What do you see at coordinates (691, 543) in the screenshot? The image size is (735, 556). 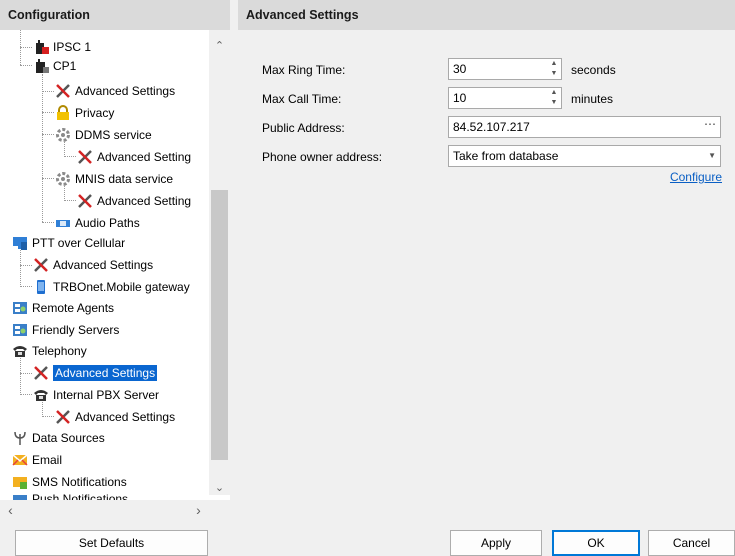 I see `cancel-button: Cancel` at bounding box center [691, 543].